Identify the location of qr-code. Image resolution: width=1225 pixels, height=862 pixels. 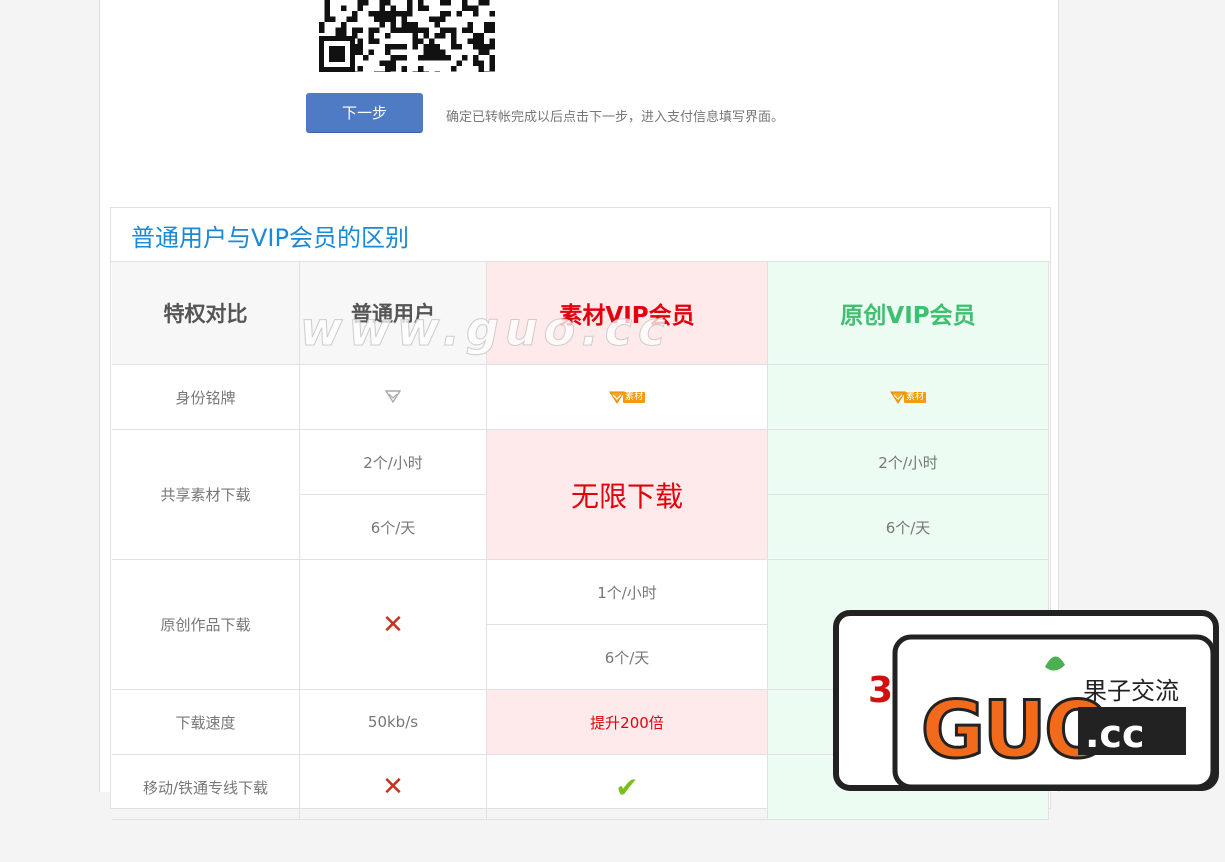
(407, 36).